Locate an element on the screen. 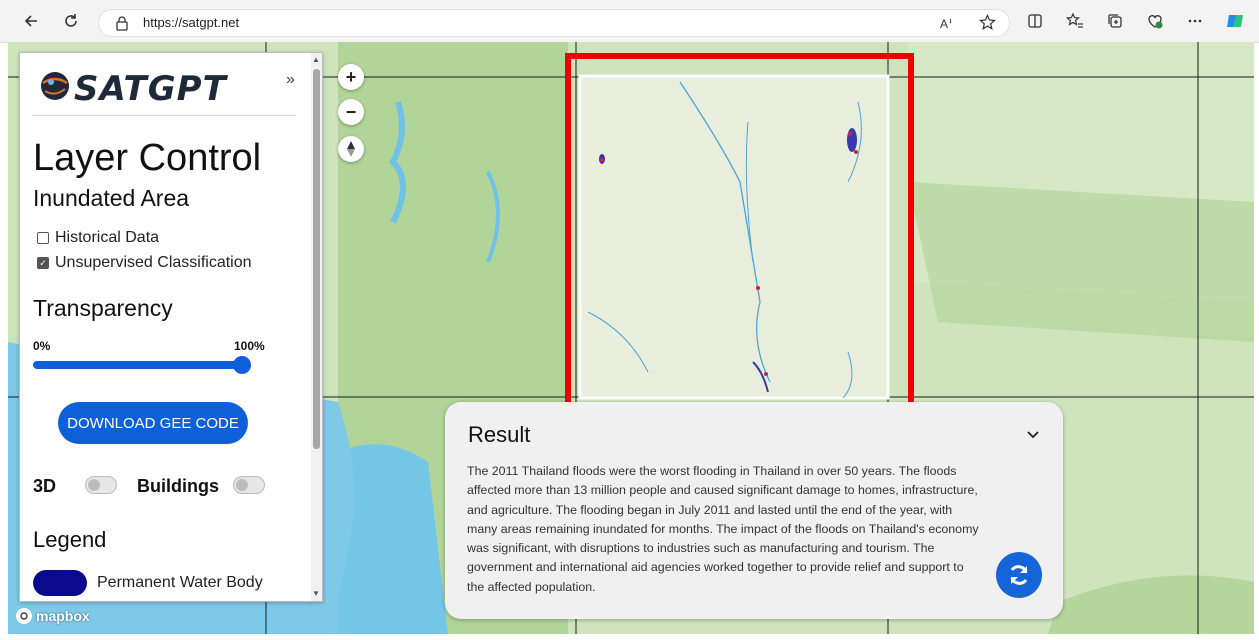 Image resolution: width=1259 pixels, height=640 pixels. back-icon is located at coordinates (31, 21).